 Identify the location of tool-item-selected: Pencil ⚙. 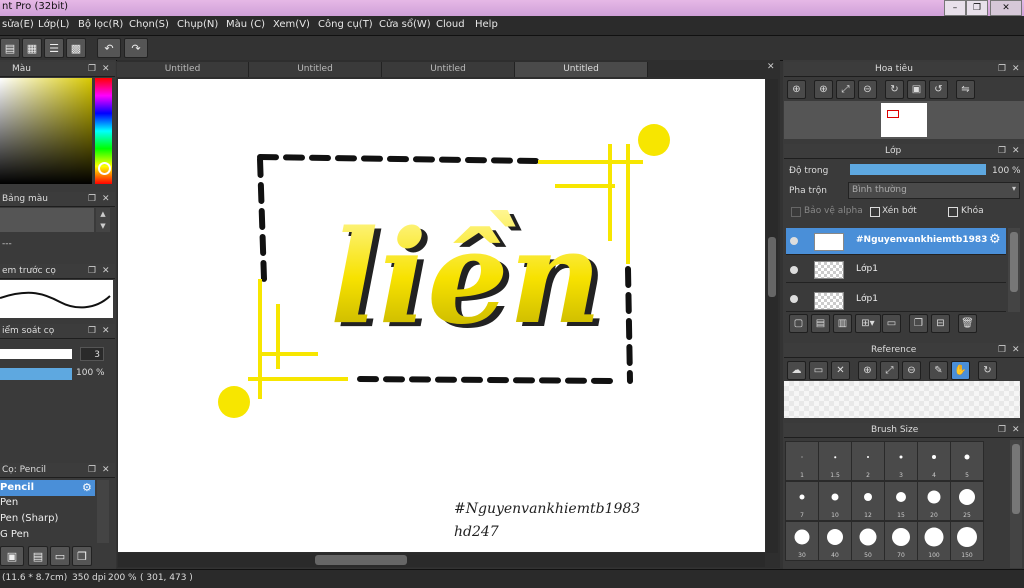
(47, 488).